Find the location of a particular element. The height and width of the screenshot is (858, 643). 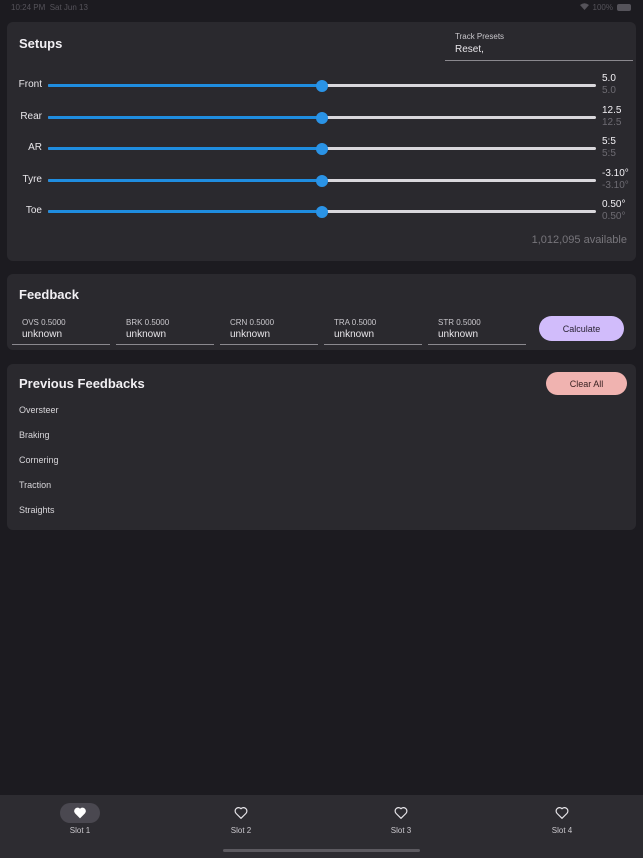

slider-label: AR is located at coordinates (35, 147).